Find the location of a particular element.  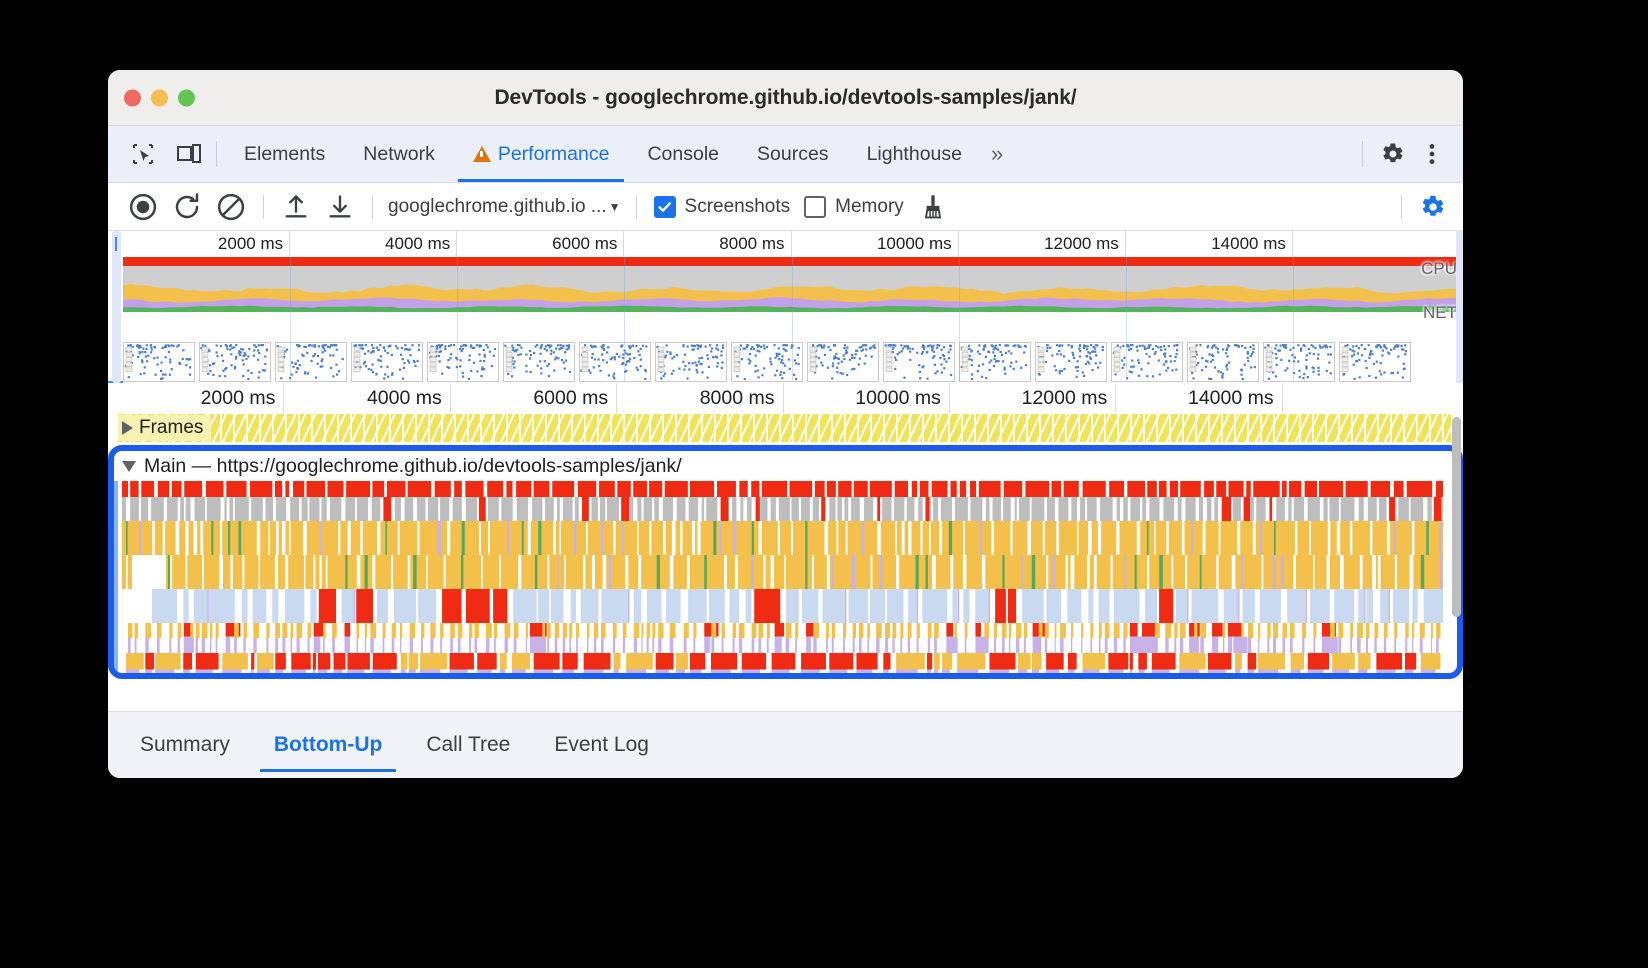

inspect-element-icon is located at coordinates (143, 154).